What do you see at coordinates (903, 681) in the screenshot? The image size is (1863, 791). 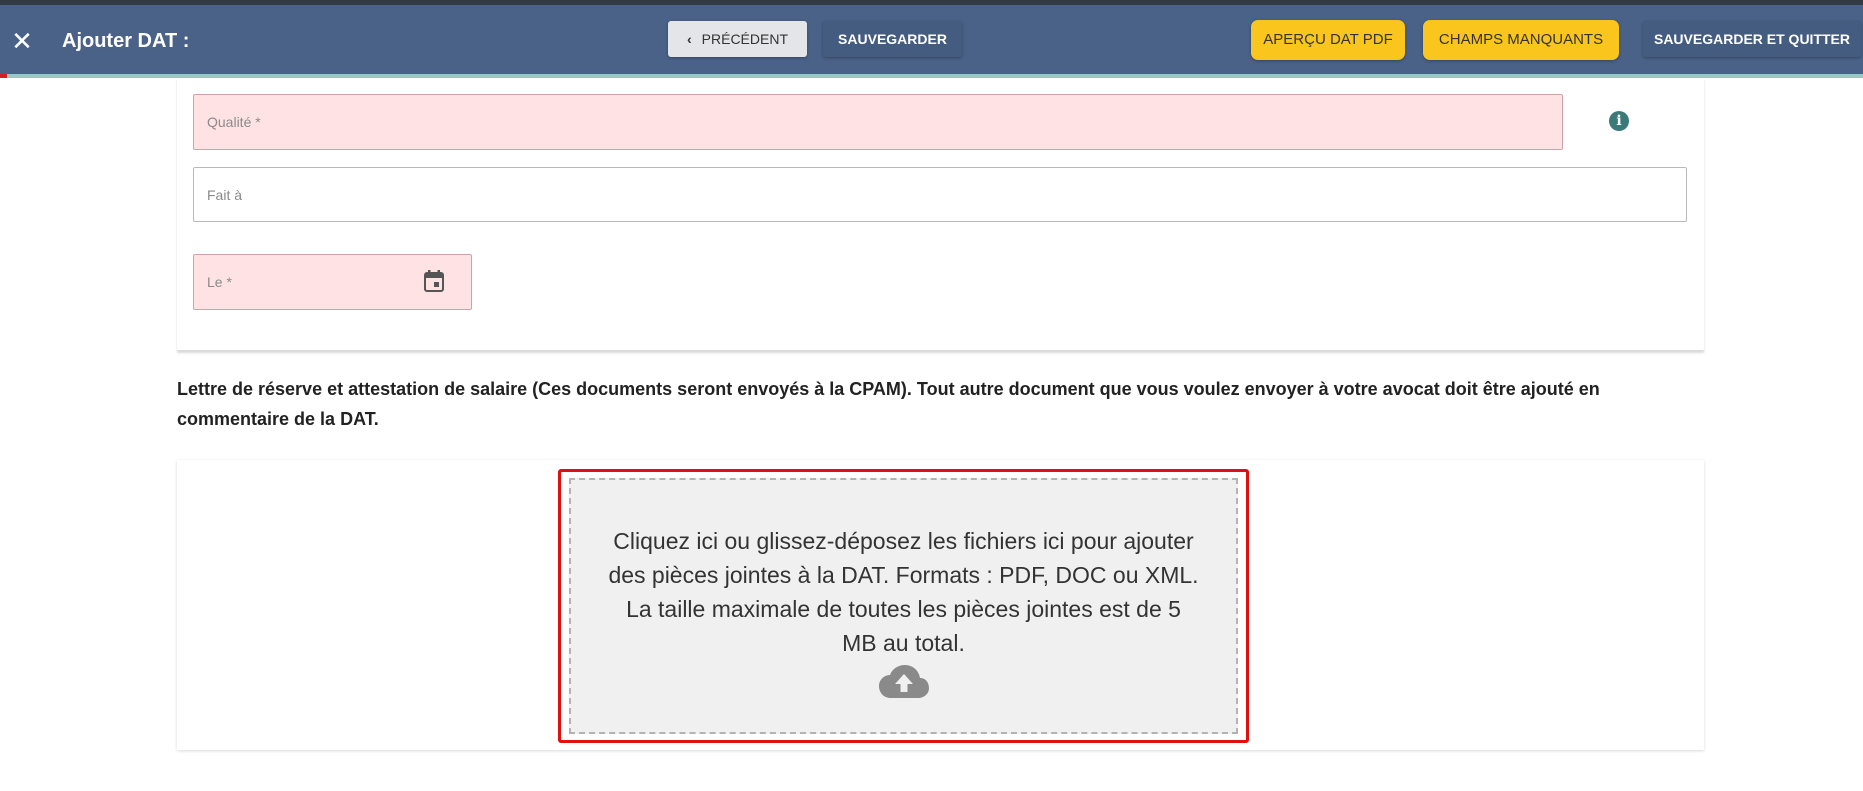 I see `cloud-upload-icon` at bounding box center [903, 681].